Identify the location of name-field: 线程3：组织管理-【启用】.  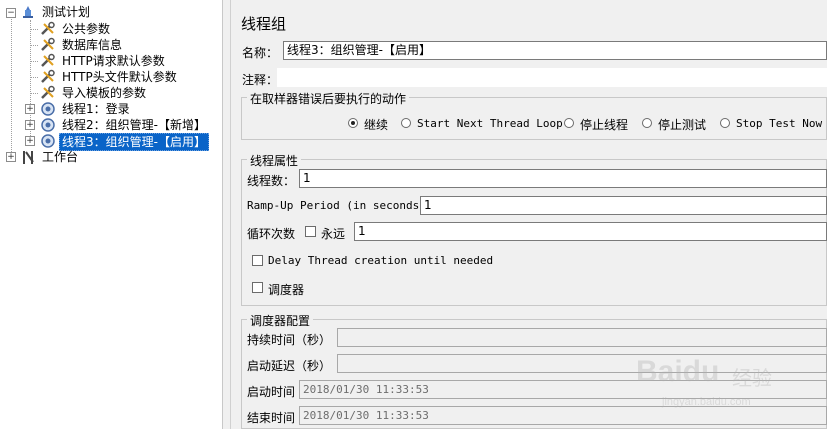
(555, 50).